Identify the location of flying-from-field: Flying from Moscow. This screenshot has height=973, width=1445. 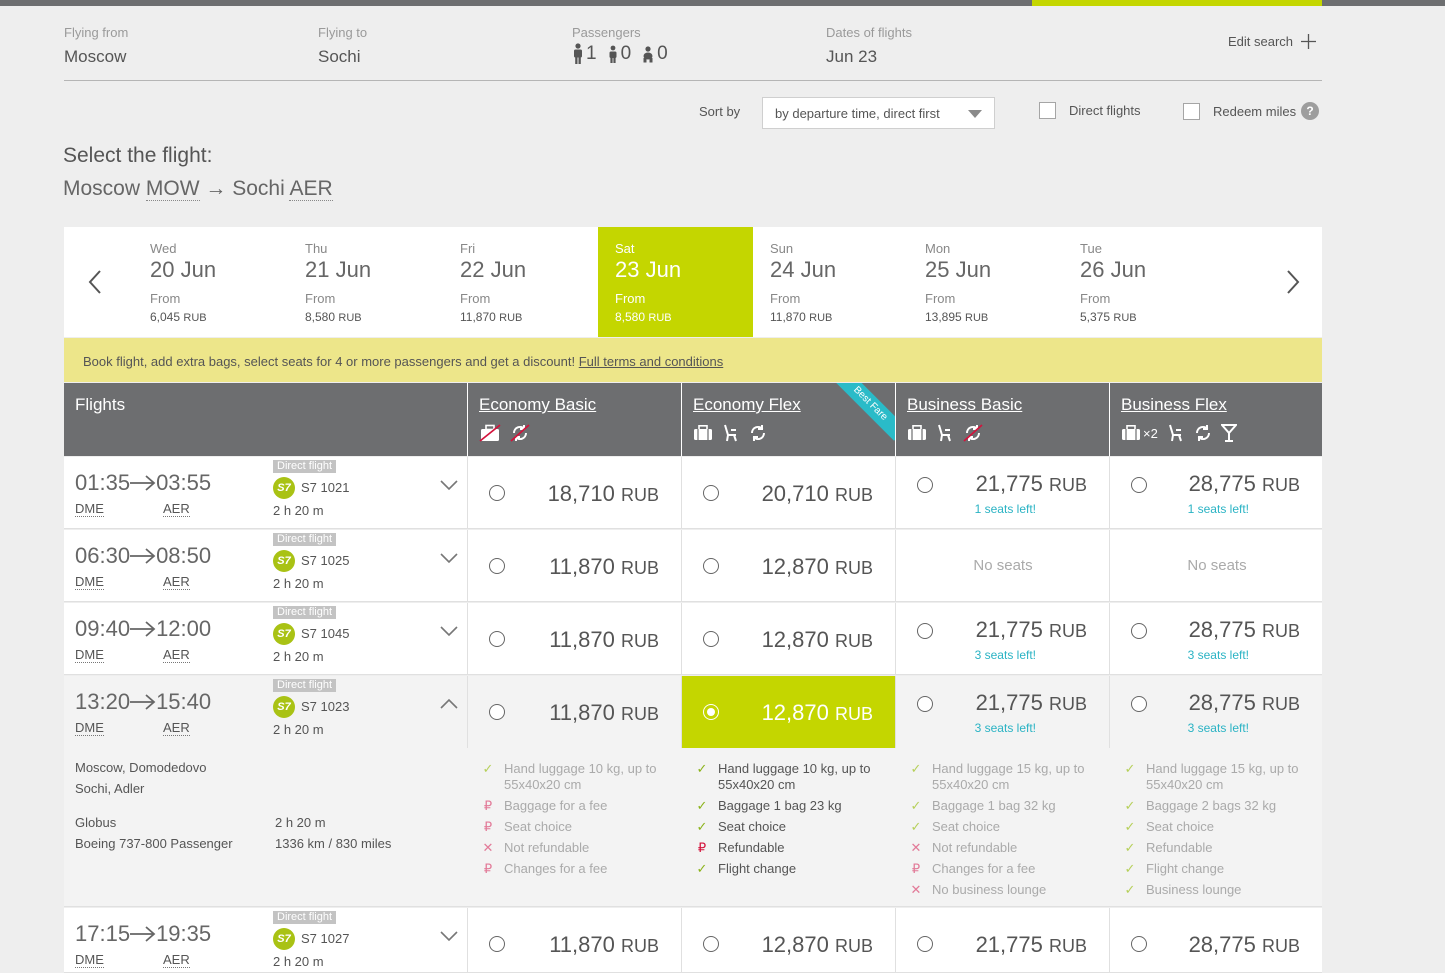
(96, 46).